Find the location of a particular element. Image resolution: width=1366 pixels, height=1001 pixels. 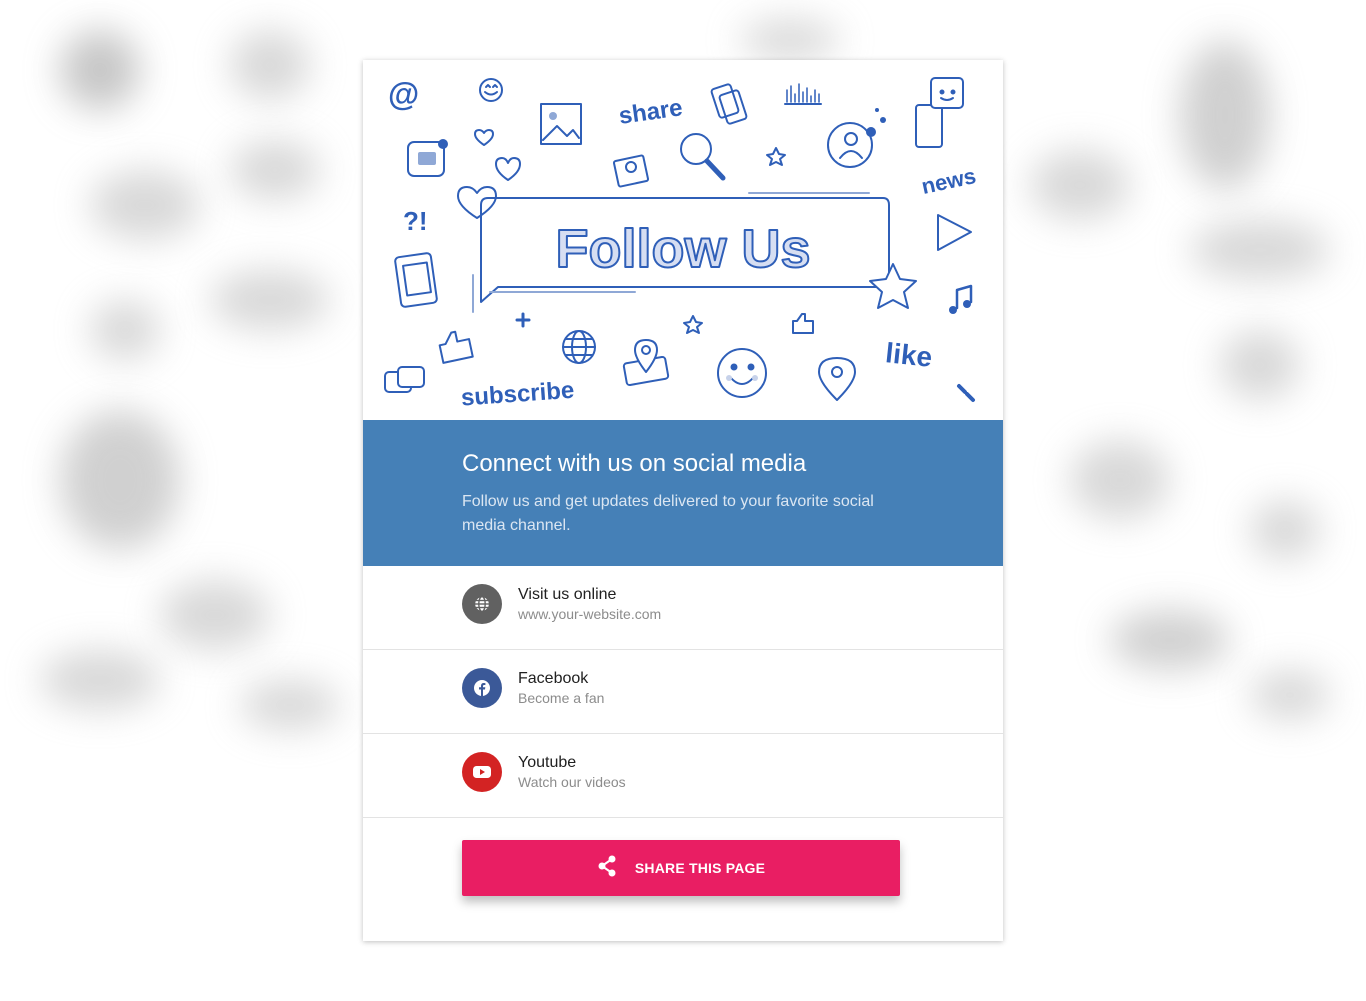

news-word: news is located at coordinates (948, 181).